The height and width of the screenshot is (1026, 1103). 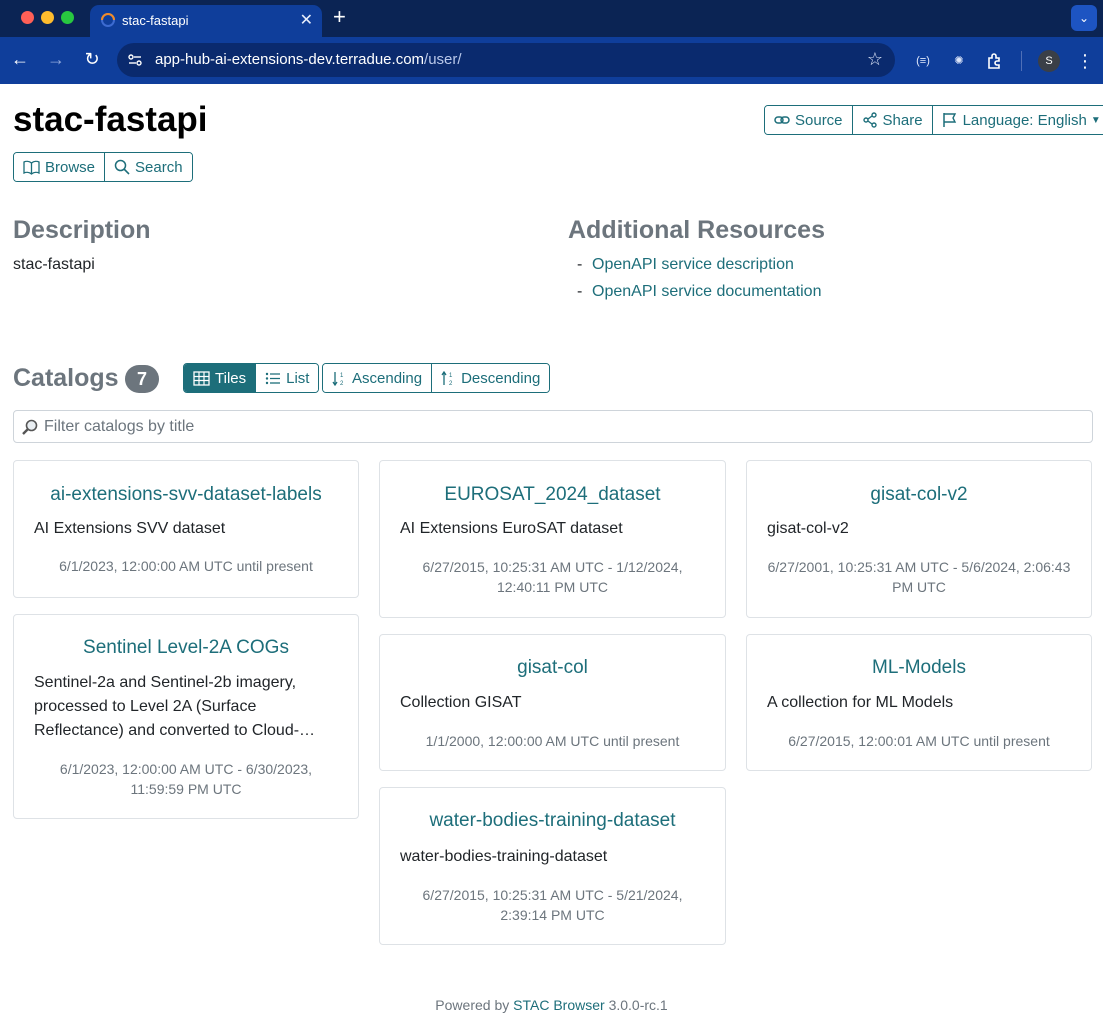 What do you see at coordinates (142, 379) in the screenshot?
I see `catalog-count-badge: 7` at bounding box center [142, 379].